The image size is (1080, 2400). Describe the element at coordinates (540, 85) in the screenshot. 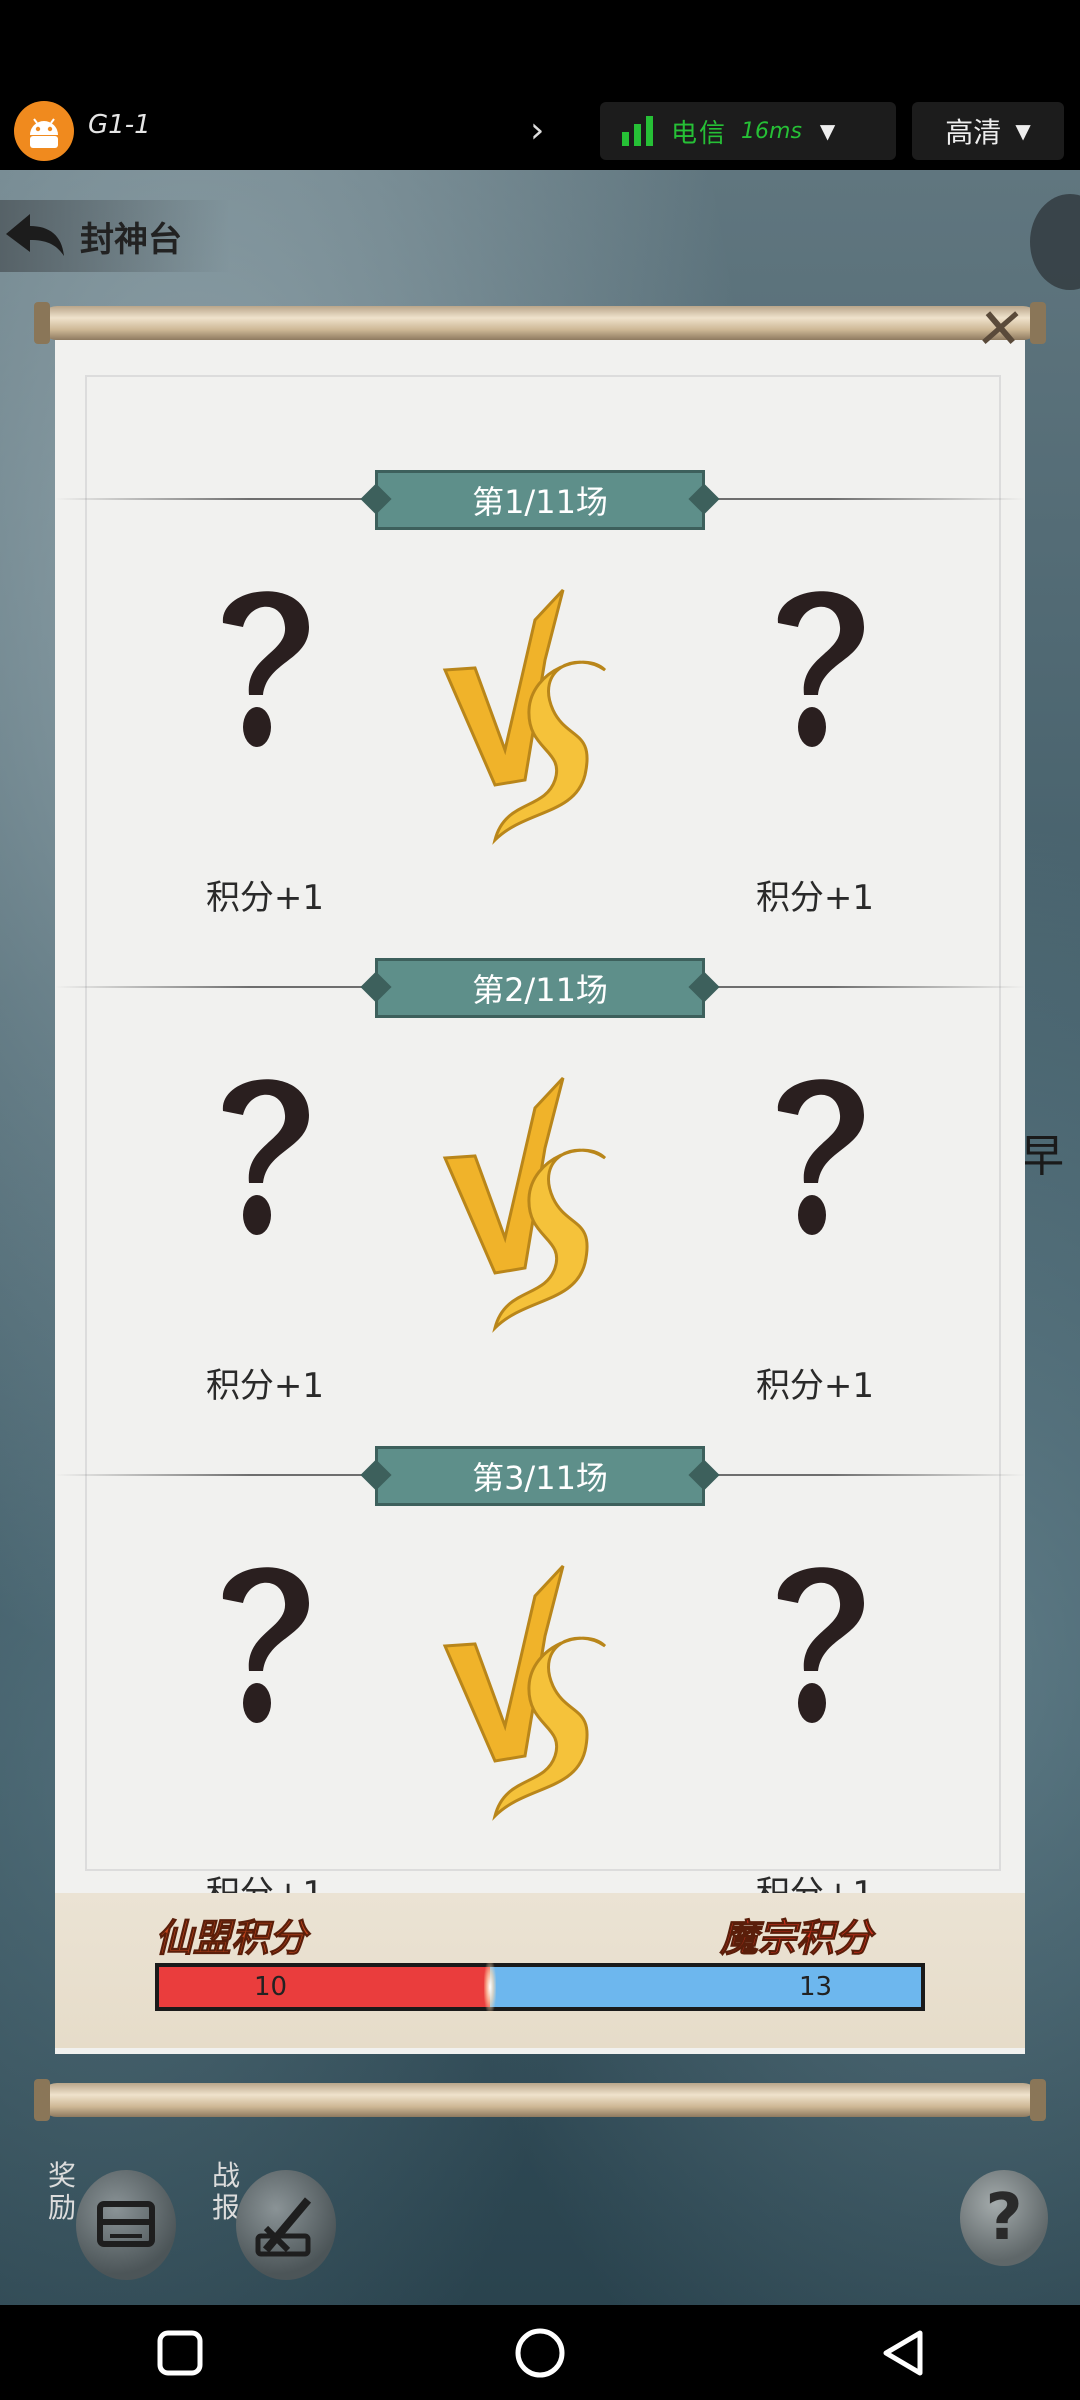

I see `top-bar: G1-1 › 电信 16ms ▼ 高清 ▼` at that location.